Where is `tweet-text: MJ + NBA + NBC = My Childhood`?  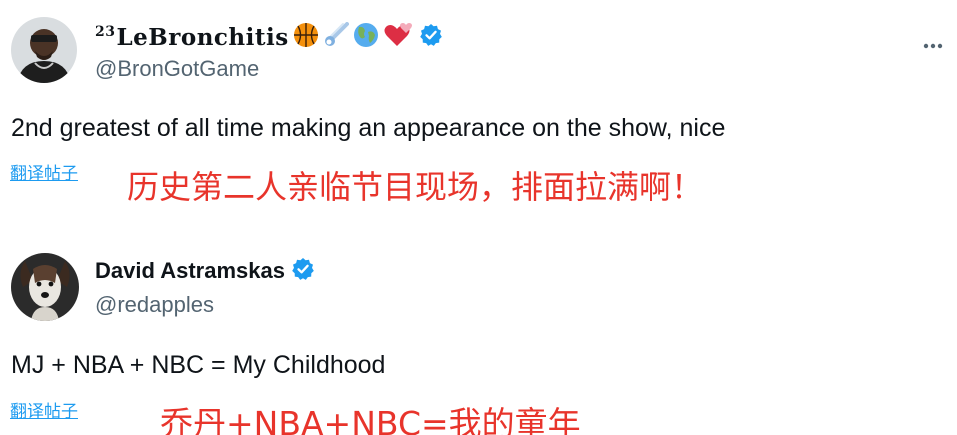 tweet-text: MJ + NBA + NBC = My Childhood is located at coordinates (198, 365).